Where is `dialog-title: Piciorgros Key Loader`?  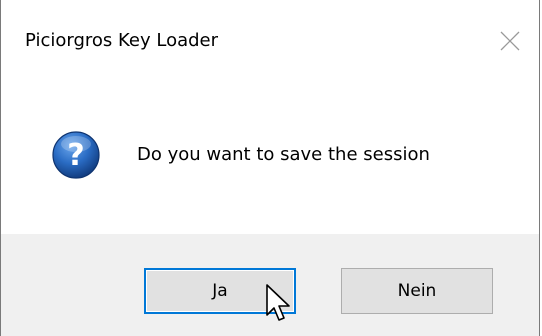
dialog-title: Piciorgros Key Loader is located at coordinates (122, 40).